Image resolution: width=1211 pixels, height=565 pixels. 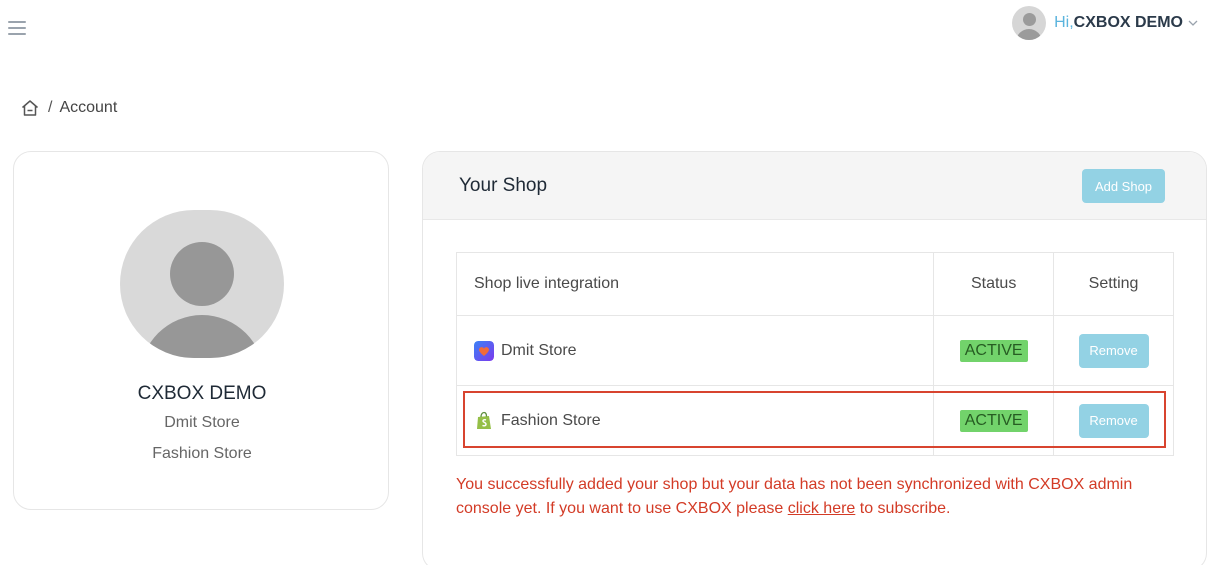 I want to click on notice-text-end: to subscribe., so click(x=903, y=508).